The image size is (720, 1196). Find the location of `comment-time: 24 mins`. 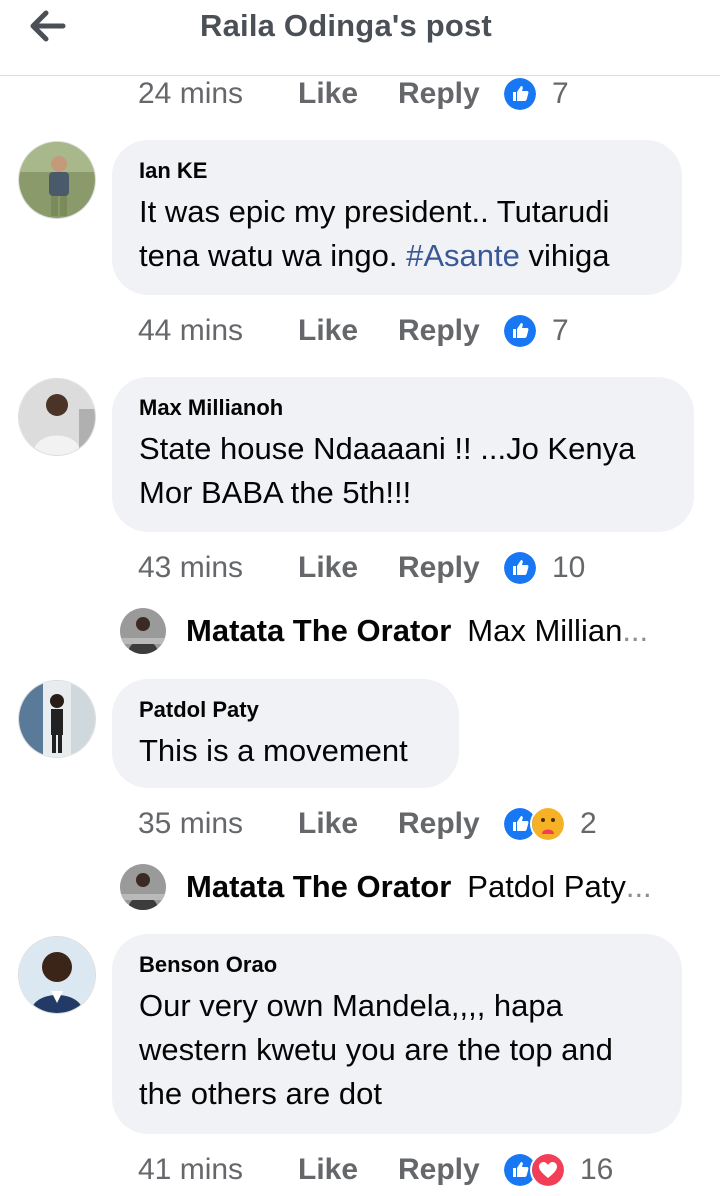

comment-time: 24 mins is located at coordinates (191, 93).